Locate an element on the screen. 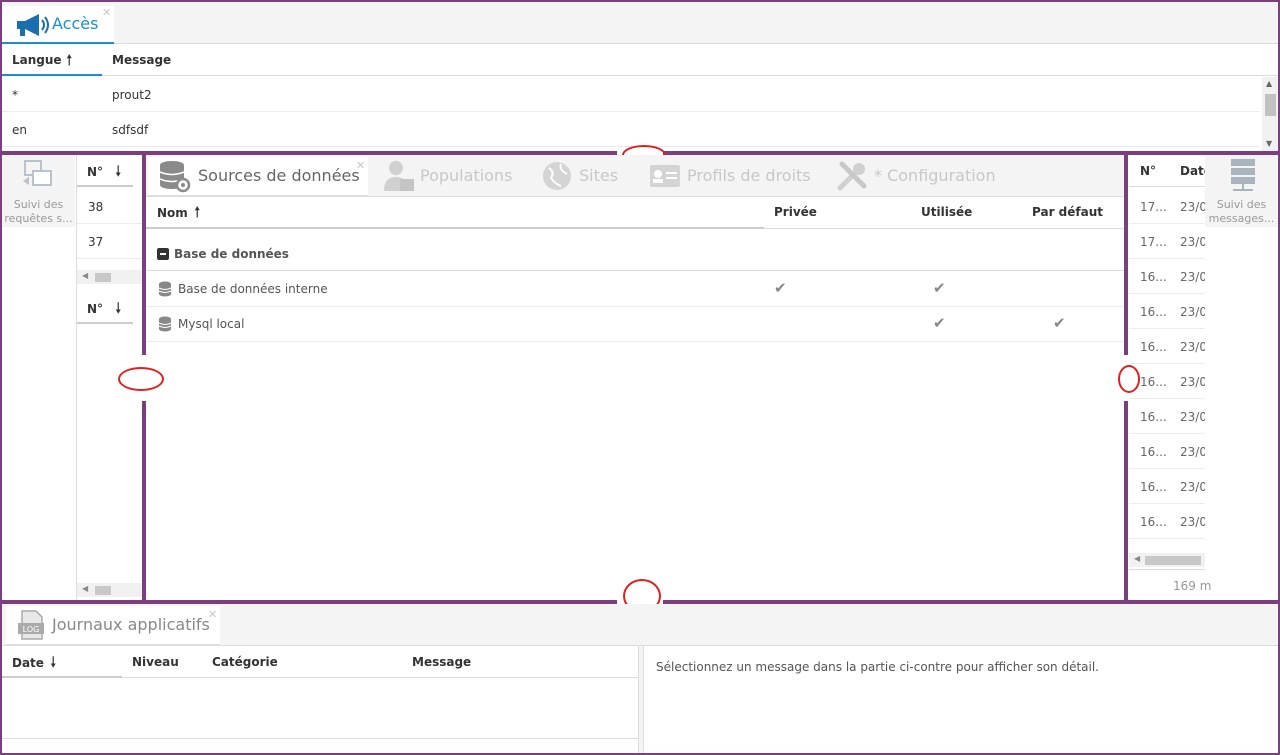 Image resolution: width=1280 pixels, height=755 pixels. column-utilisee: Utilisée is located at coordinates (946, 212).